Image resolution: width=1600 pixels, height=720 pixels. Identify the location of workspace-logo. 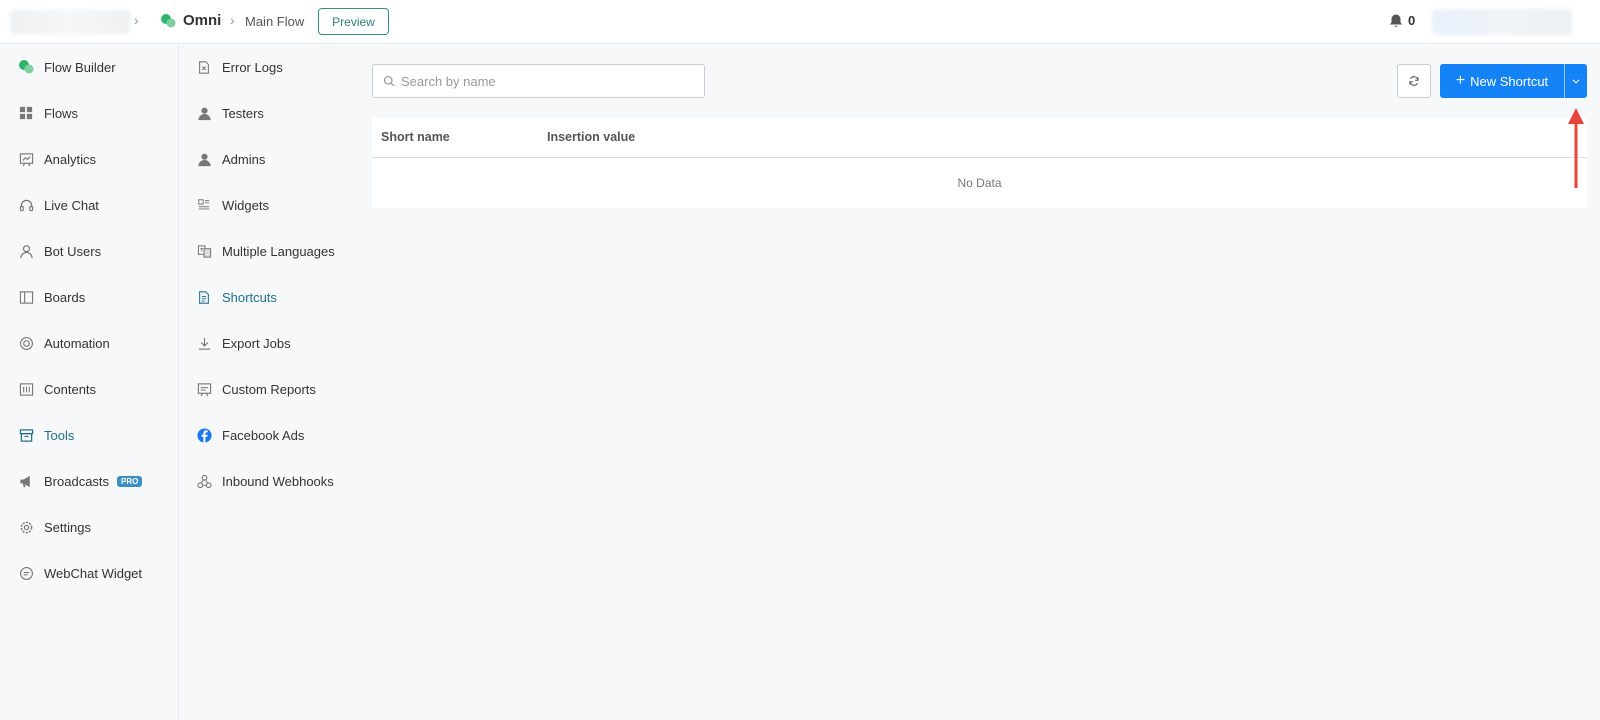
(70, 22).